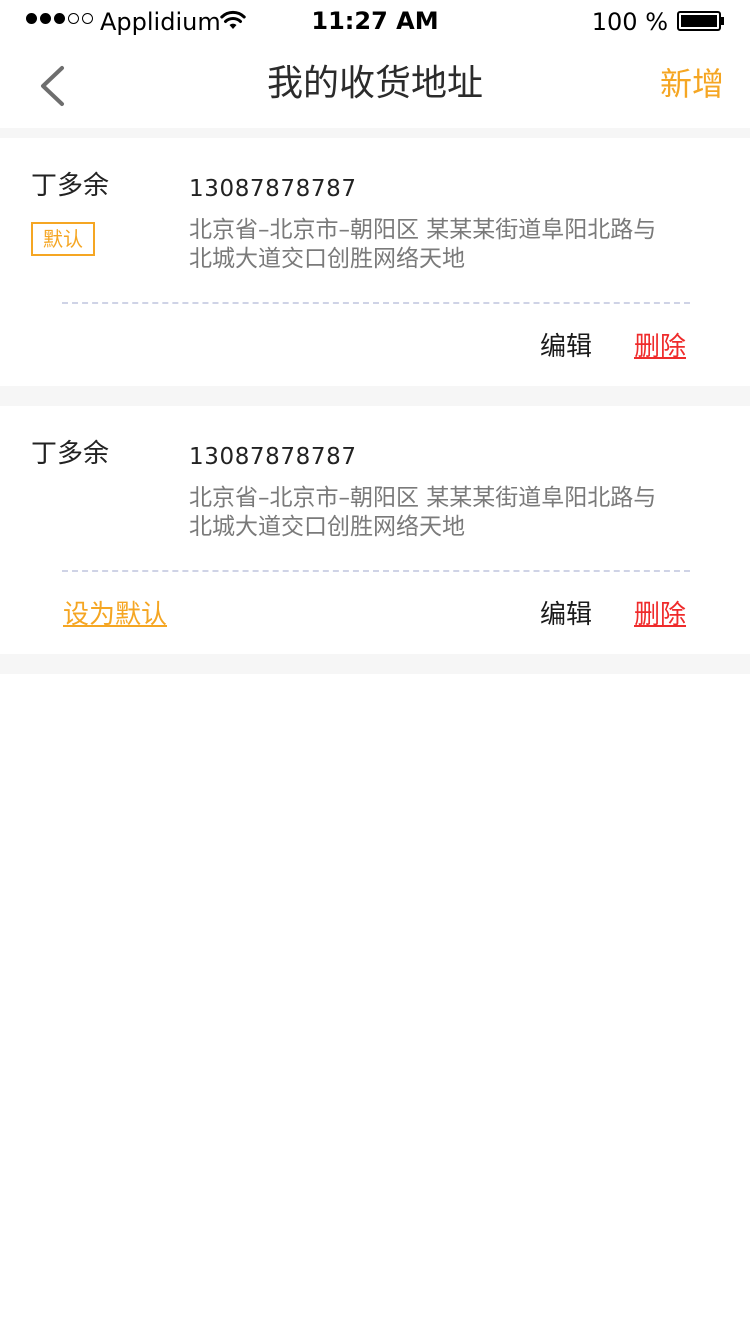 This screenshot has width=750, height=1334. Describe the element at coordinates (115, 615) in the screenshot. I see `set-default-button: 设为默认` at that location.